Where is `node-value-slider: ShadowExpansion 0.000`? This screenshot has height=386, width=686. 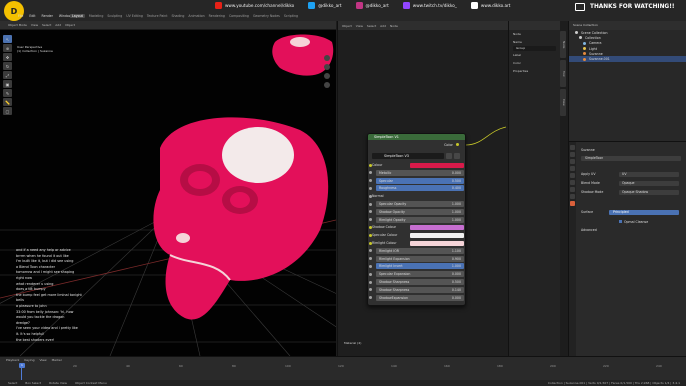
node-value-slider: ShadowExpansion 0.000 is located at coordinates (420, 297).